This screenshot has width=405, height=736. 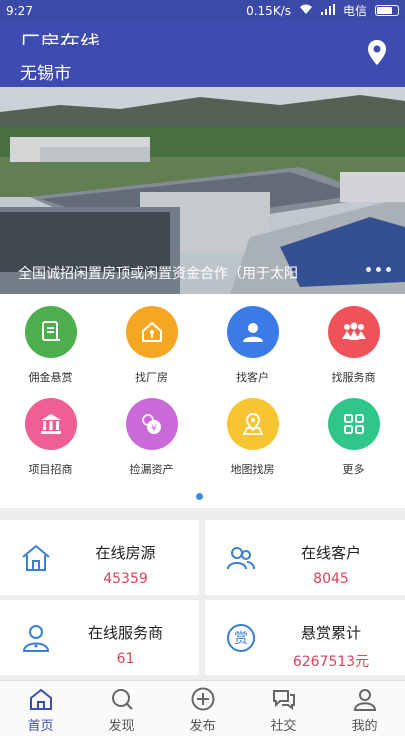 What do you see at coordinates (202, 726) in the screenshot?
I see `nav-label: 发布` at bounding box center [202, 726].